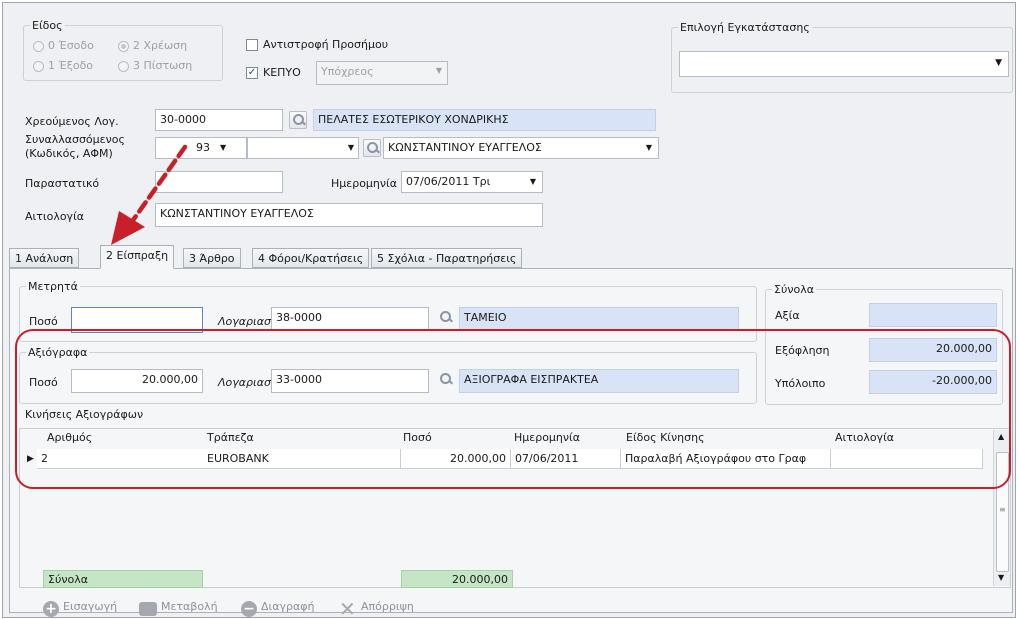 This screenshot has width=1019, height=619. What do you see at coordinates (62, 183) in the screenshot?
I see `document-label: Παραστατικό` at bounding box center [62, 183].